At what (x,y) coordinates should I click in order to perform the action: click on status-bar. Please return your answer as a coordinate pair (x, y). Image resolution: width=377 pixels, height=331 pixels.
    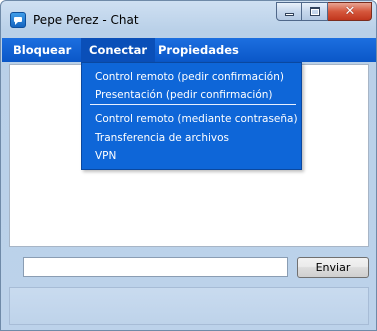
    Looking at the image, I should click on (189, 306).